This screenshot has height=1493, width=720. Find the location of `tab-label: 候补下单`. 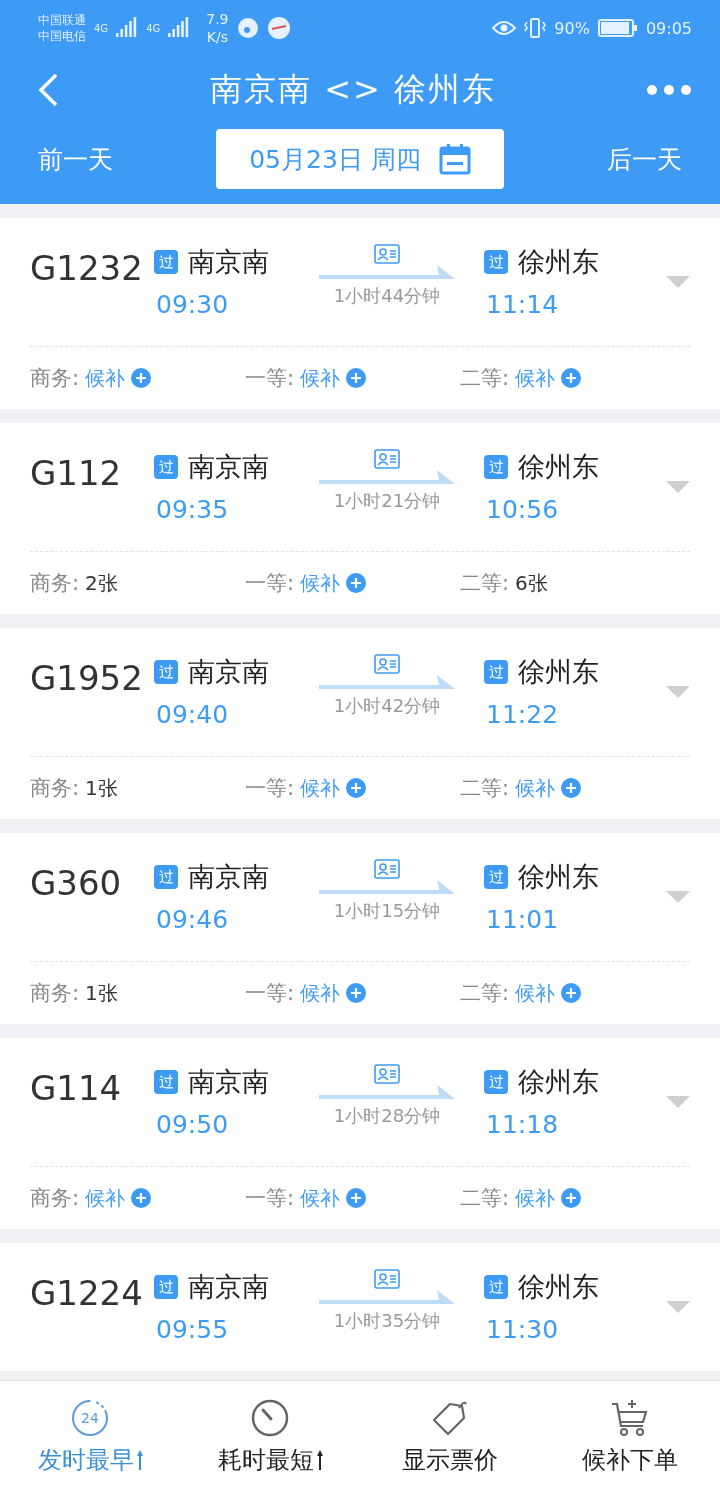

tab-label: 候补下单 is located at coordinates (630, 1460).